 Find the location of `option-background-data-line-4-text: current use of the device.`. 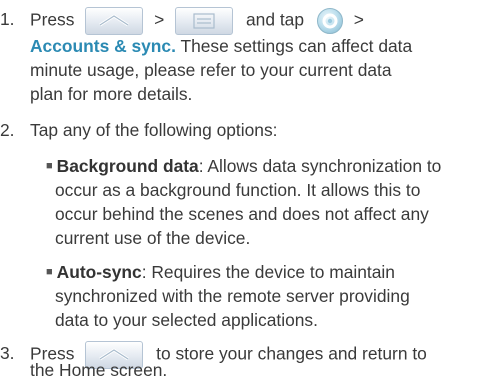

option-background-data-line-4-text: current use of the device. is located at coordinates (153, 238).